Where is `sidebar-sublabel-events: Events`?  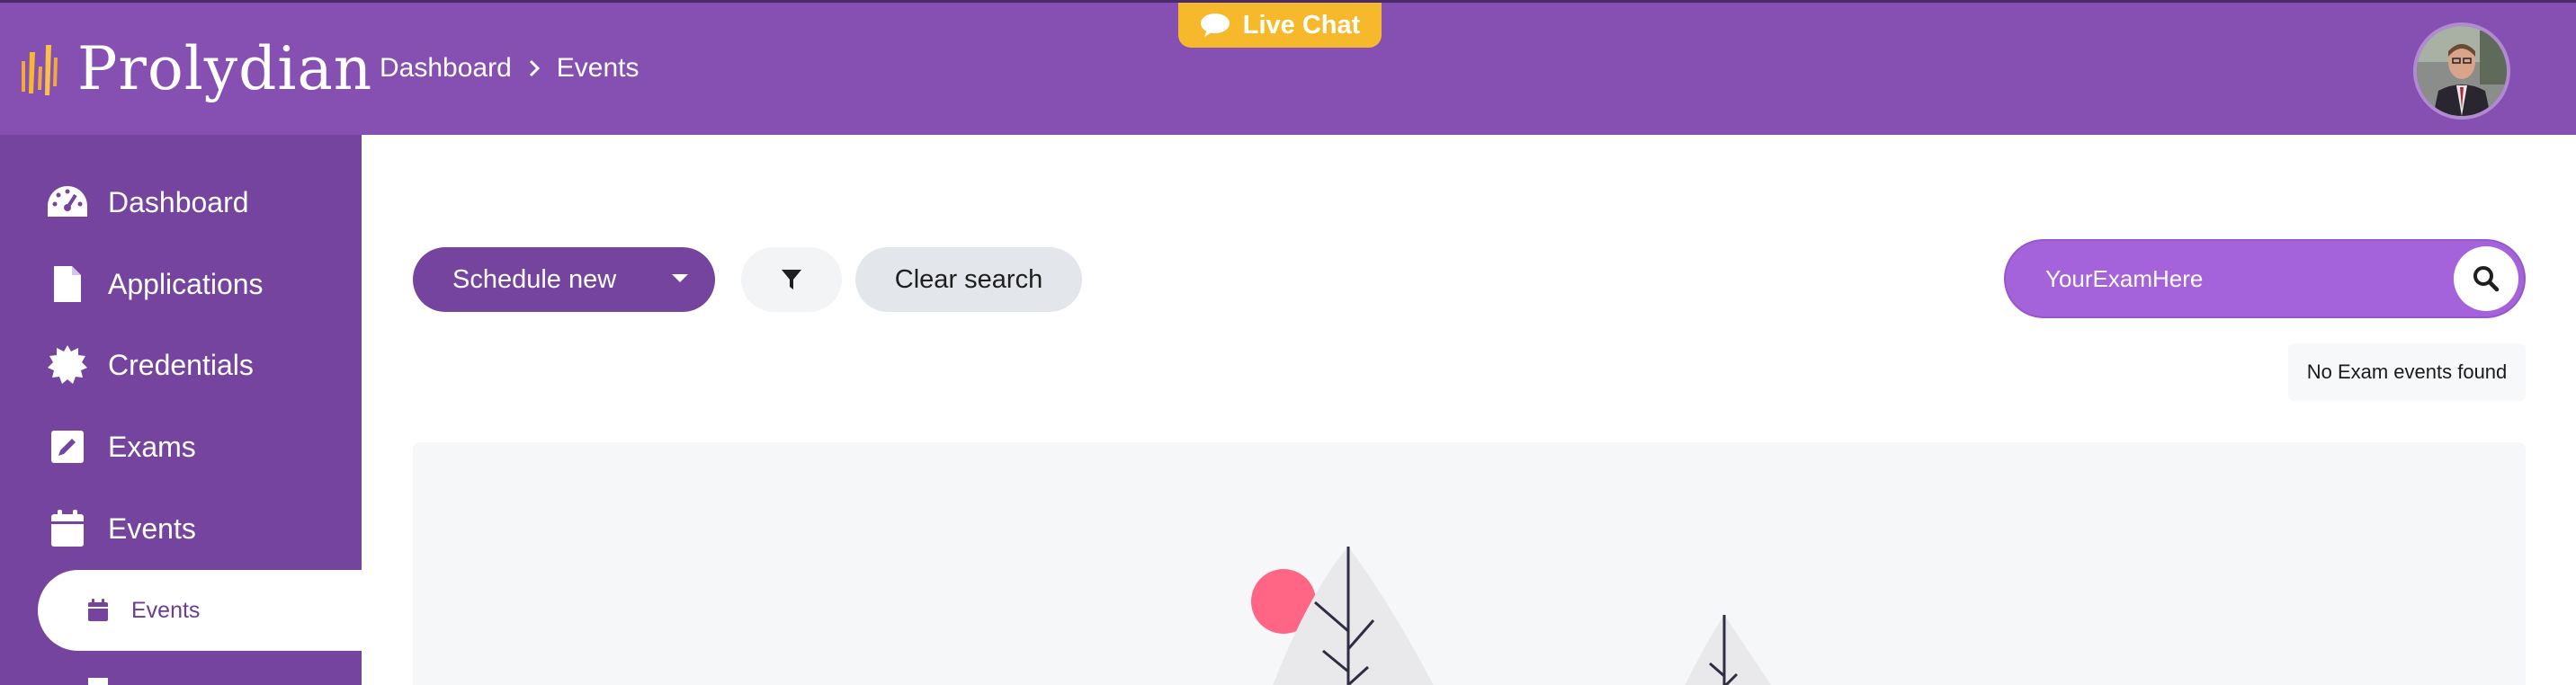
sidebar-sublabel-events: Events is located at coordinates (166, 610).